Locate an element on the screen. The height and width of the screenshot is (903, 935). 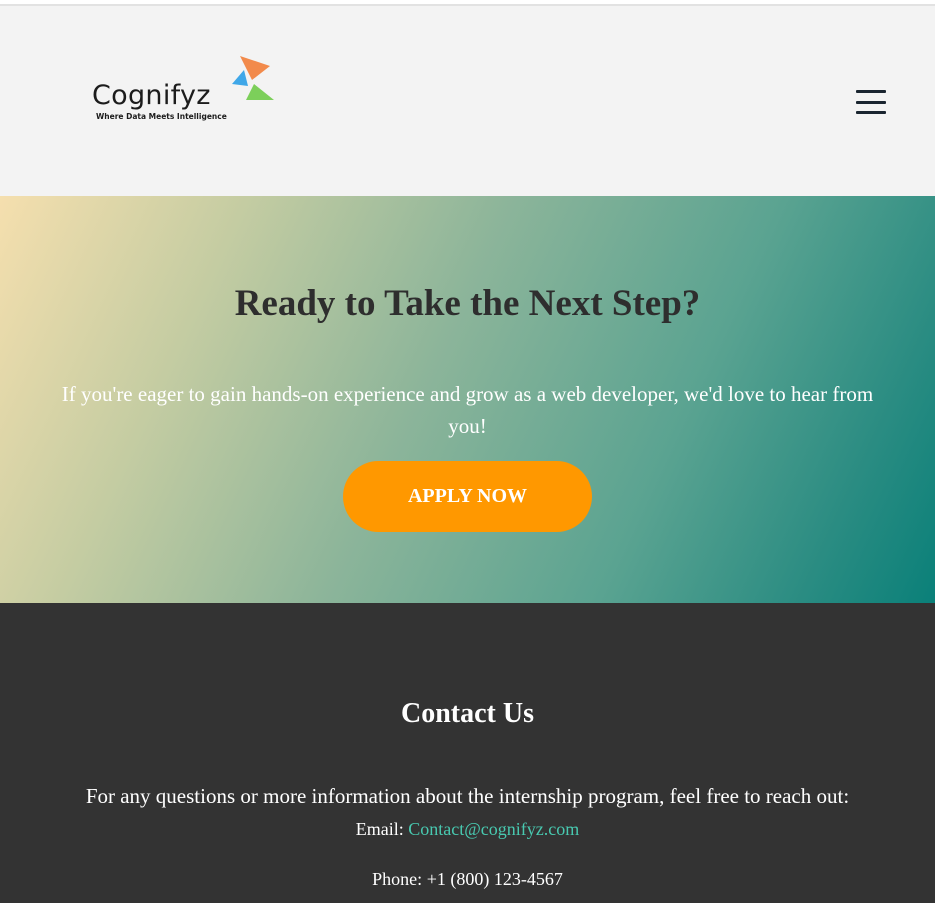
contact-email-line: Email: Contact@cognifyz.com is located at coordinates (467, 829).